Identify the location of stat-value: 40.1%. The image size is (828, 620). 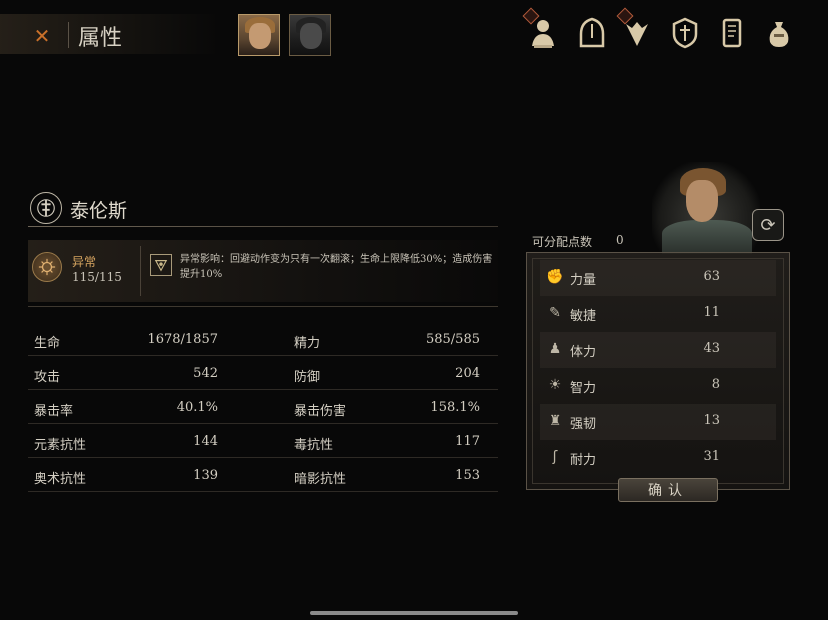
(197, 407).